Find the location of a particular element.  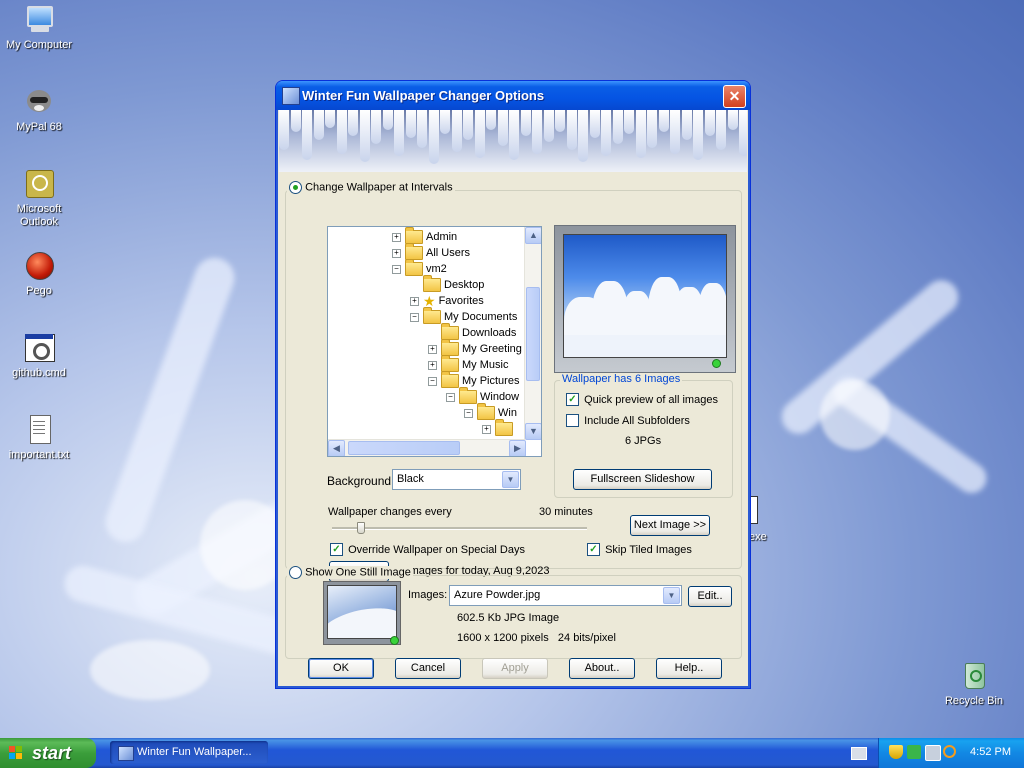

icicle-banner is located at coordinates (513, 141).